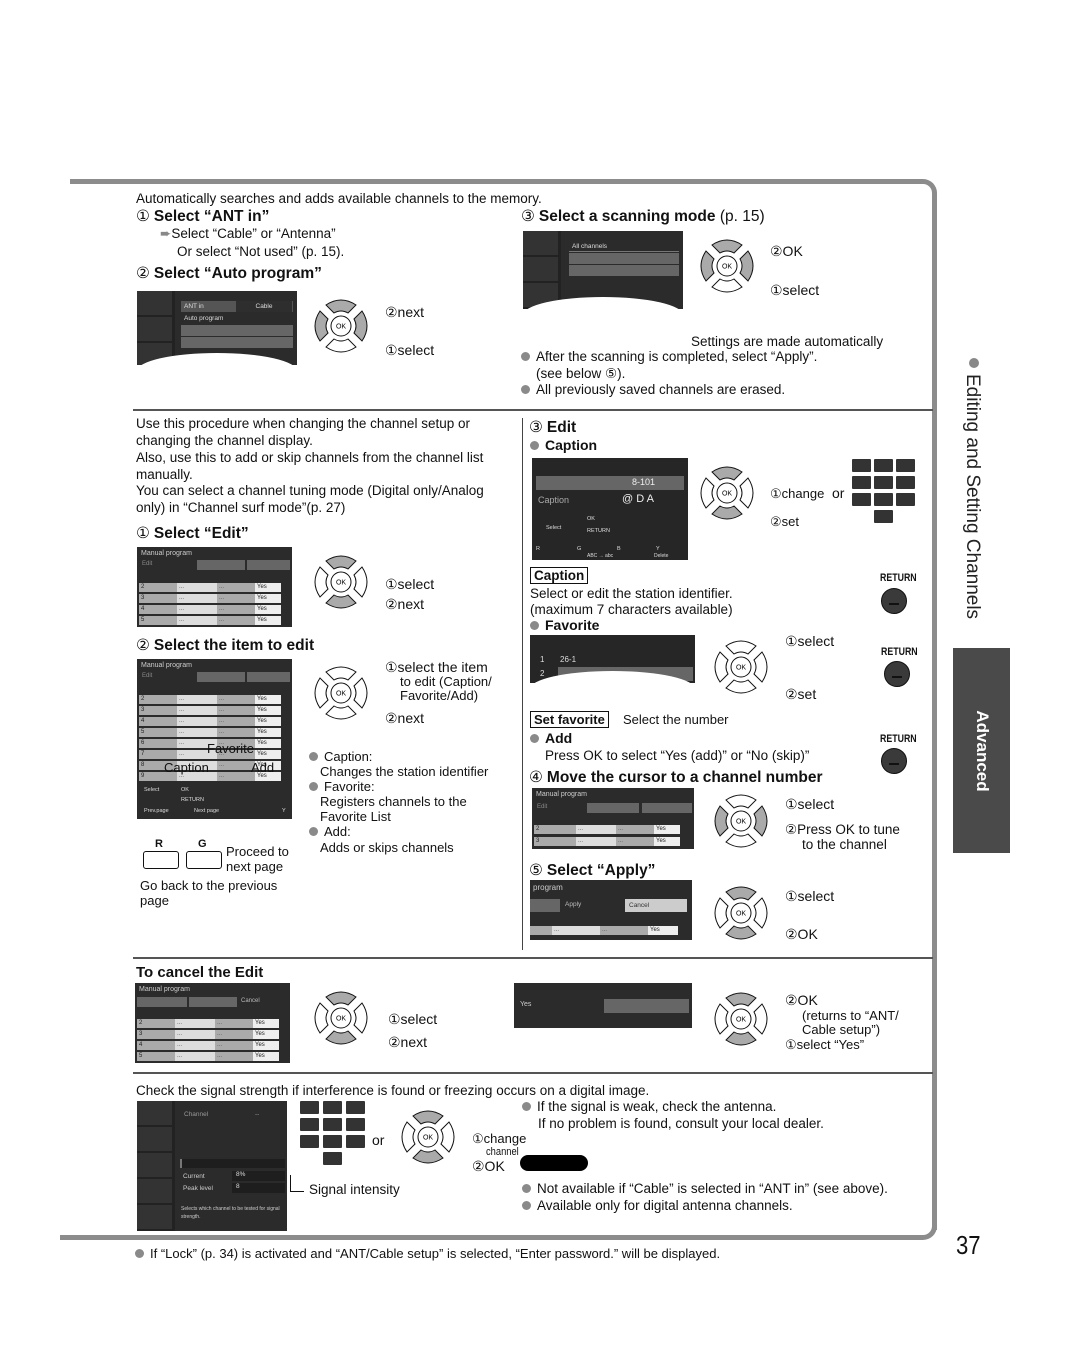 This screenshot has height=1353, width=1080. I want to click on go-back-line1: Go back to the previous, so click(209, 885).